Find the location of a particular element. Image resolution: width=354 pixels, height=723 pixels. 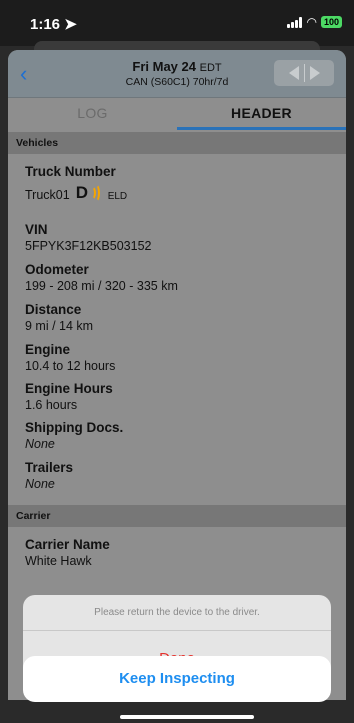

shipping-docs-field: Shipping Docs. None is located at coordinates (74, 436).